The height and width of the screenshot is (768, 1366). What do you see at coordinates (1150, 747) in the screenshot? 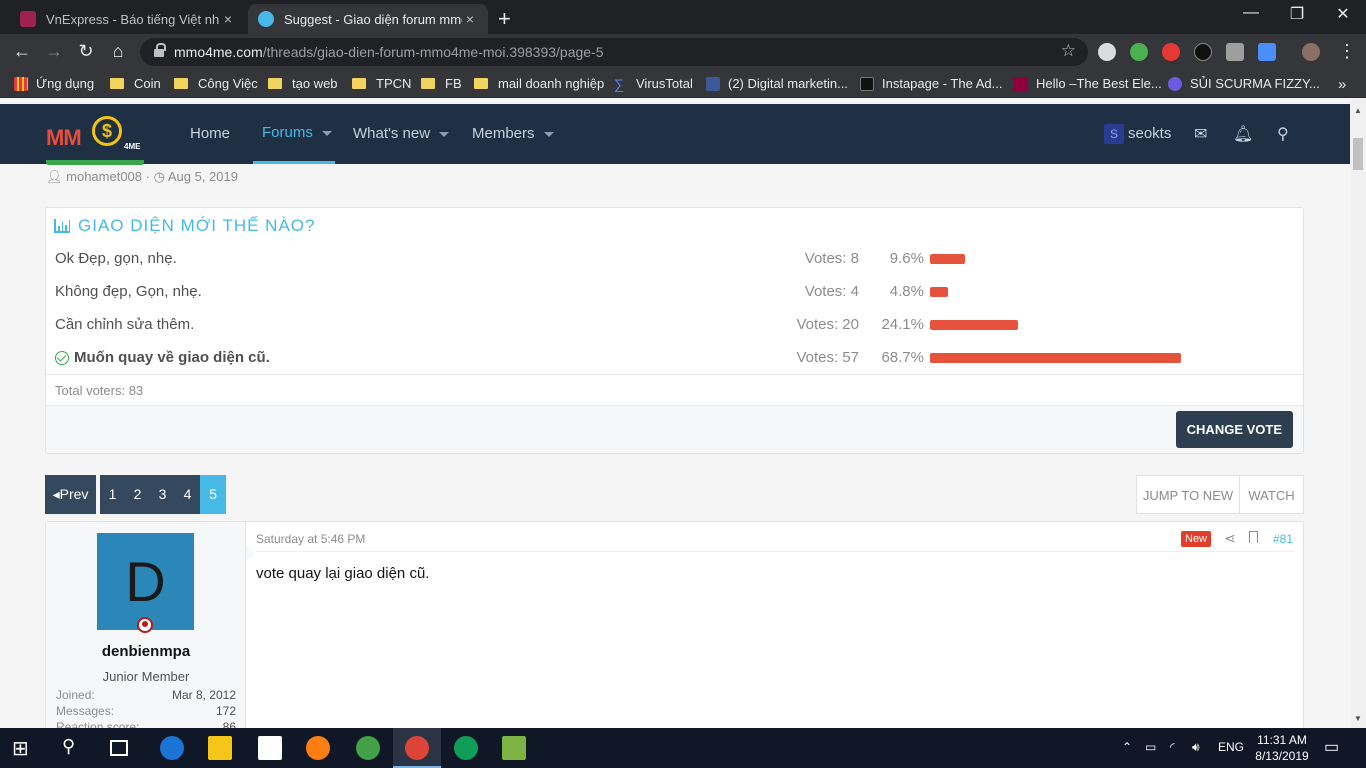
I see `battery-icon: ▭` at bounding box center [1150, 747].